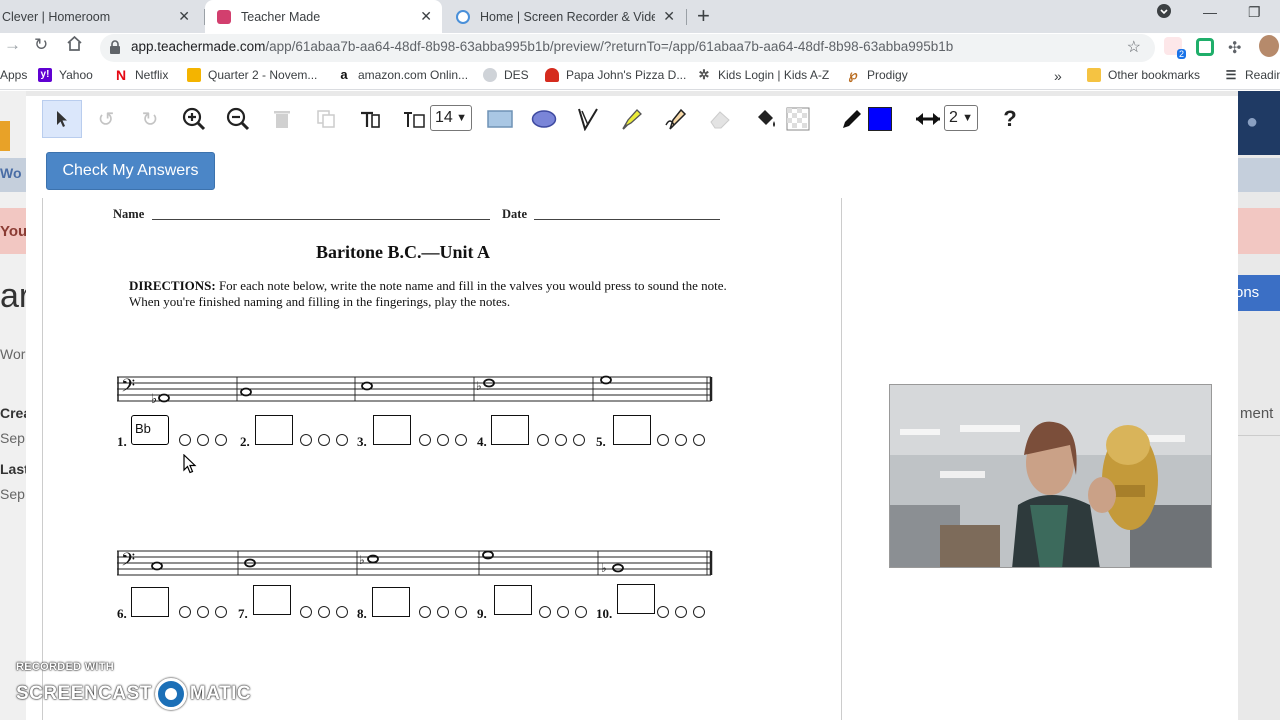  What do you see at coordinates (150, 430) in the screenshot?
I see `answer-box-1: Bb` at bounding box center [150, 430].